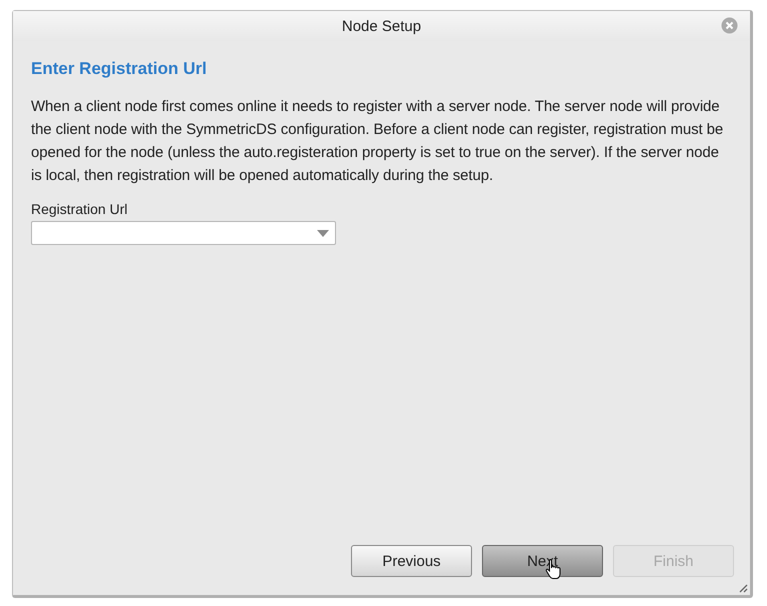  What do you see at coordinates (79, 209) in the screenshot?
I see `field-label: Registration Url` at bounding box center [79, 209].